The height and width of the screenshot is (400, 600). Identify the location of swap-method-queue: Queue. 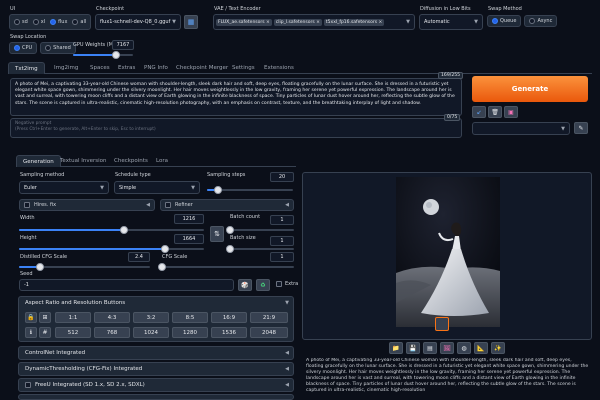
(504, 21).